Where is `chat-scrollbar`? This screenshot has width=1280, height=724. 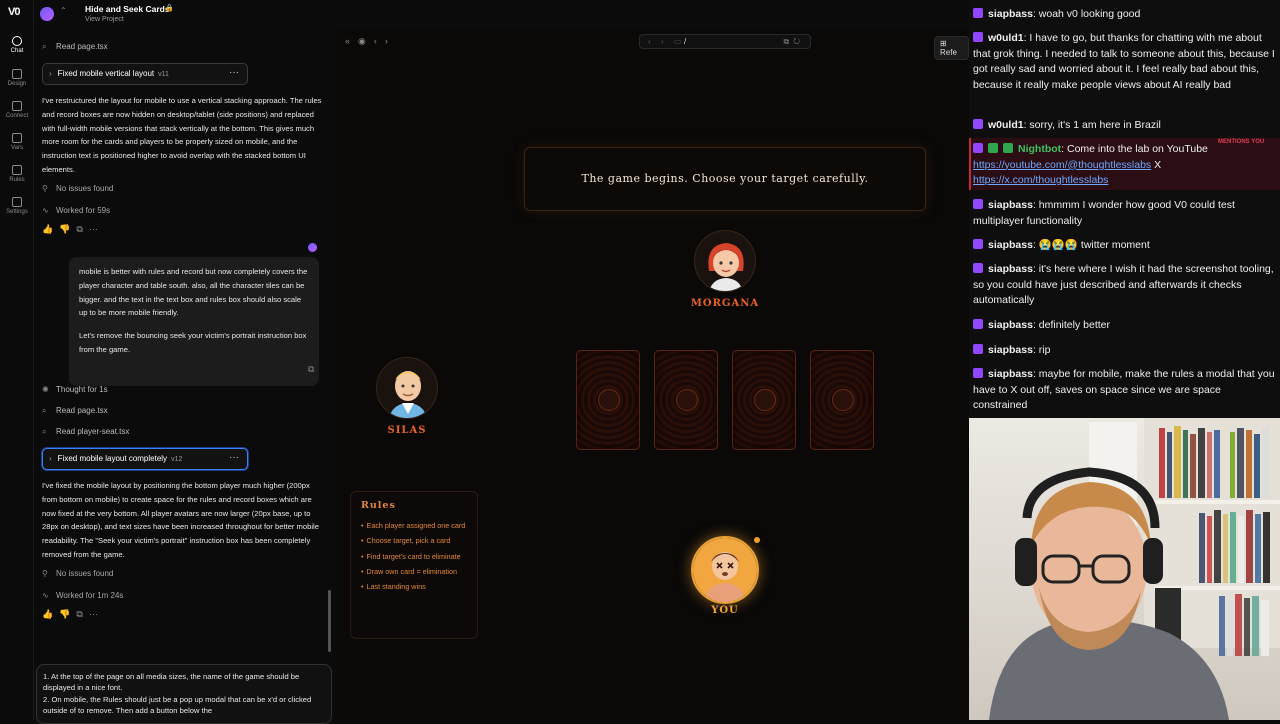 chat-scrollbar is located at coordinates (329, 621).